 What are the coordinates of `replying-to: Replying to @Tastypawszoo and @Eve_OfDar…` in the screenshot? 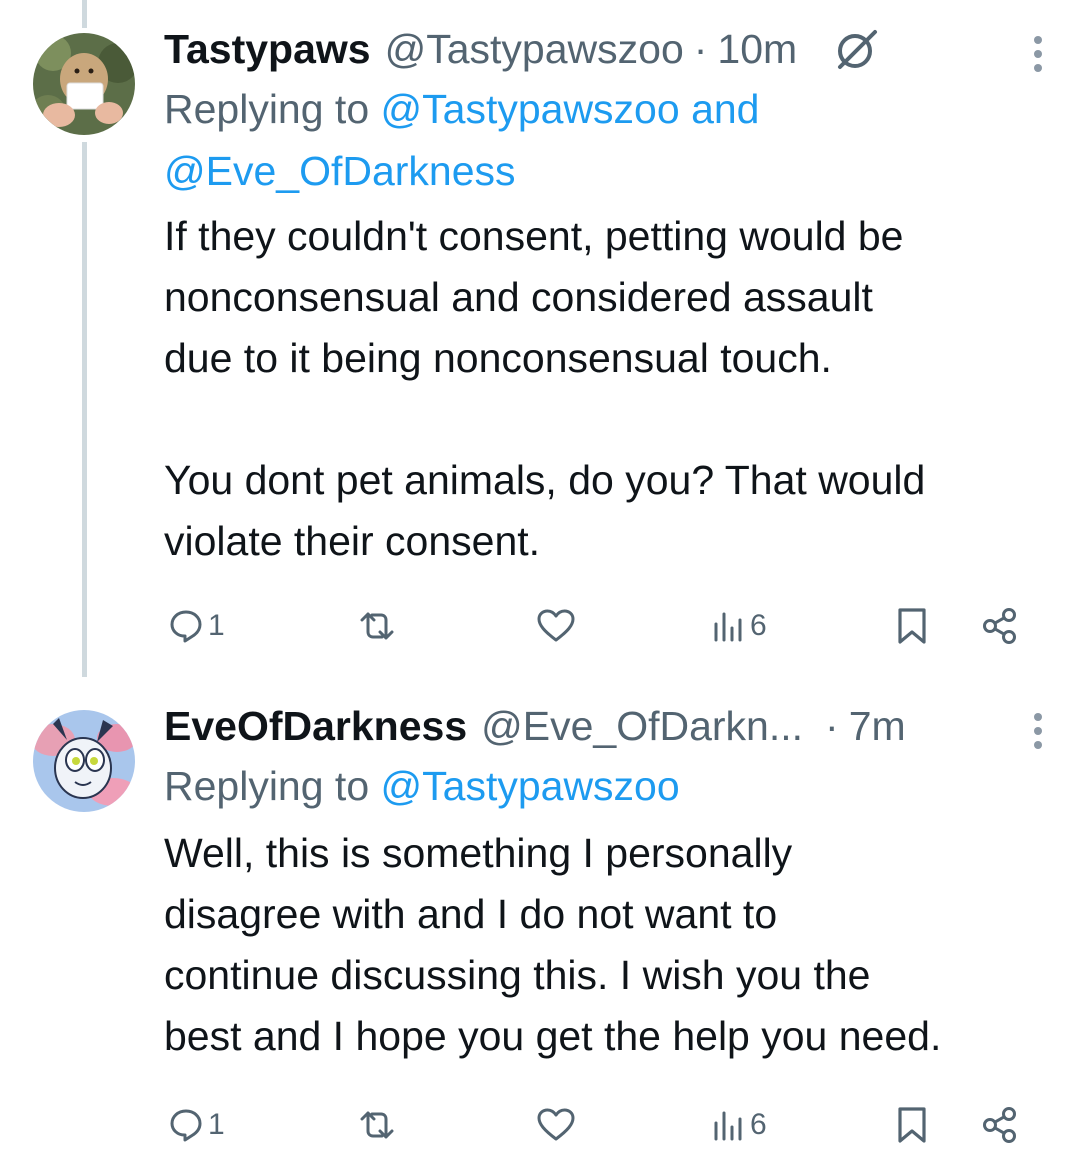 It's located at (607, 140).